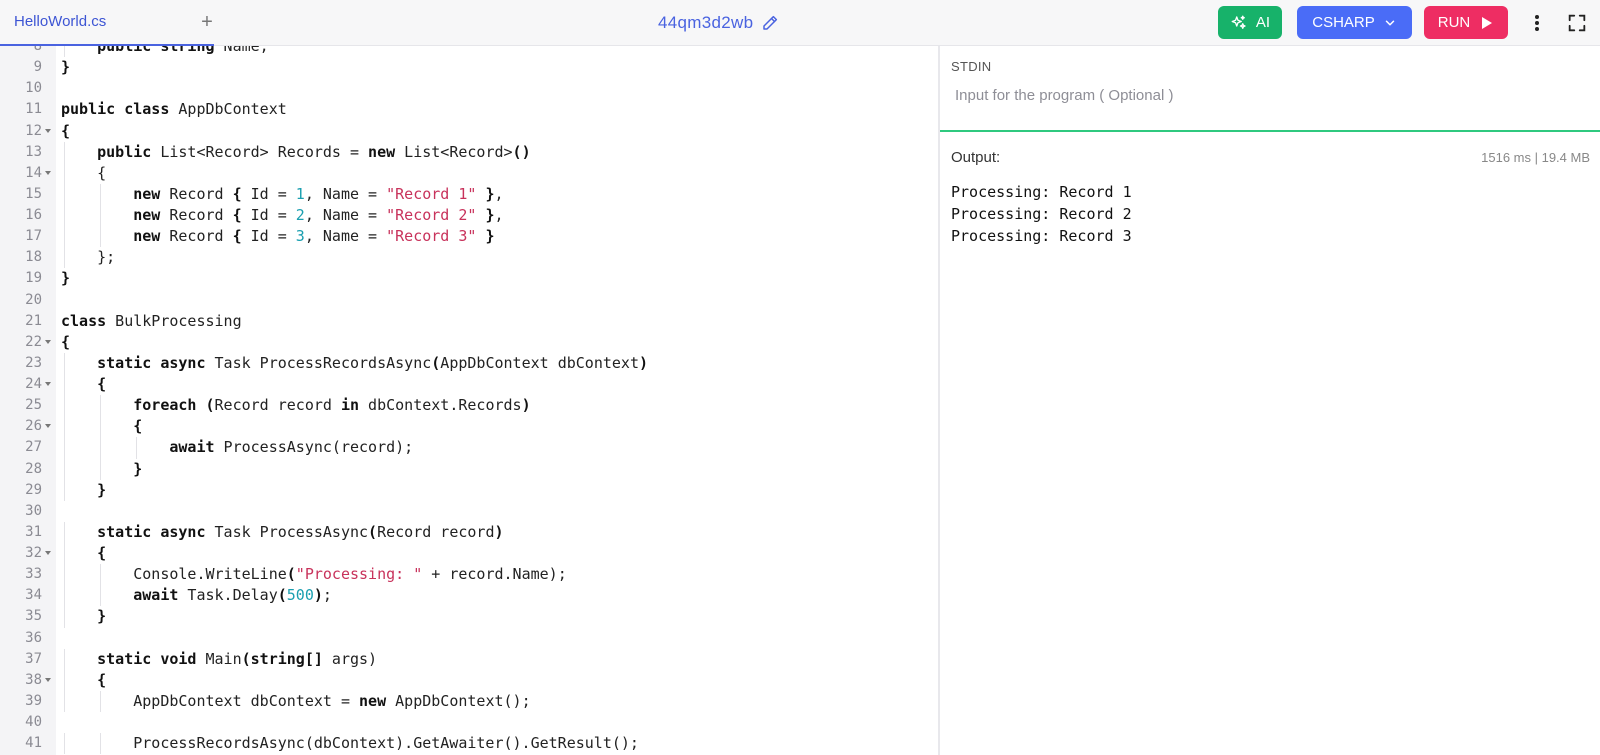 The width and height of the screenshot is (1600, 755). What do you see at coordinates (1390, 23) in the screenshot?
I see `chevron-down-icon` at bounding box center [1390, 23].